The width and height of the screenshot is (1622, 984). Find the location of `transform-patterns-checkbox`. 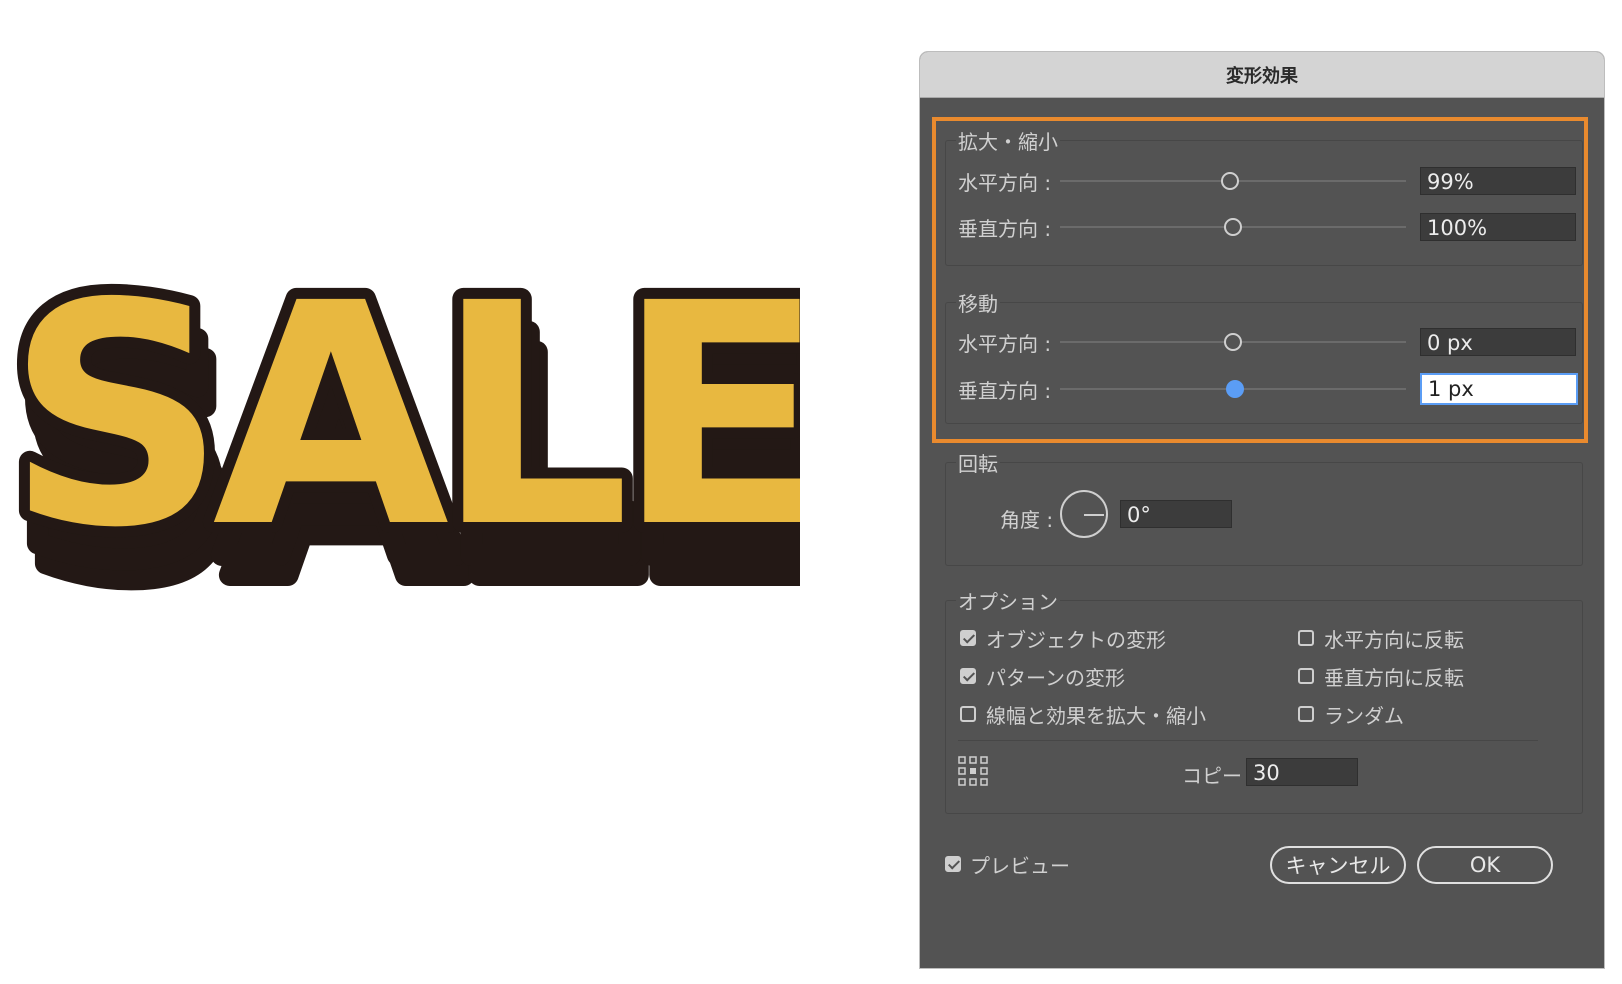

transform-patterns-checkbox is located at coordinates (968, 676).